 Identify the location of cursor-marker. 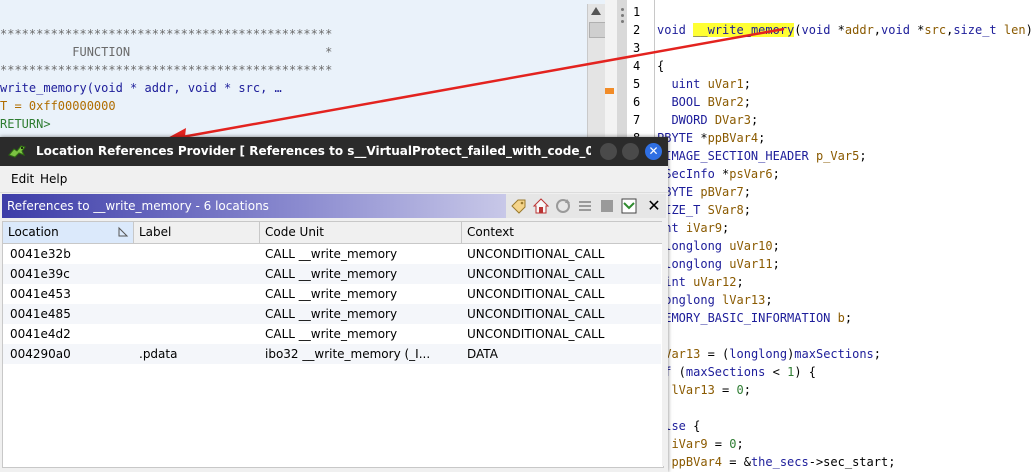
(609, 91).